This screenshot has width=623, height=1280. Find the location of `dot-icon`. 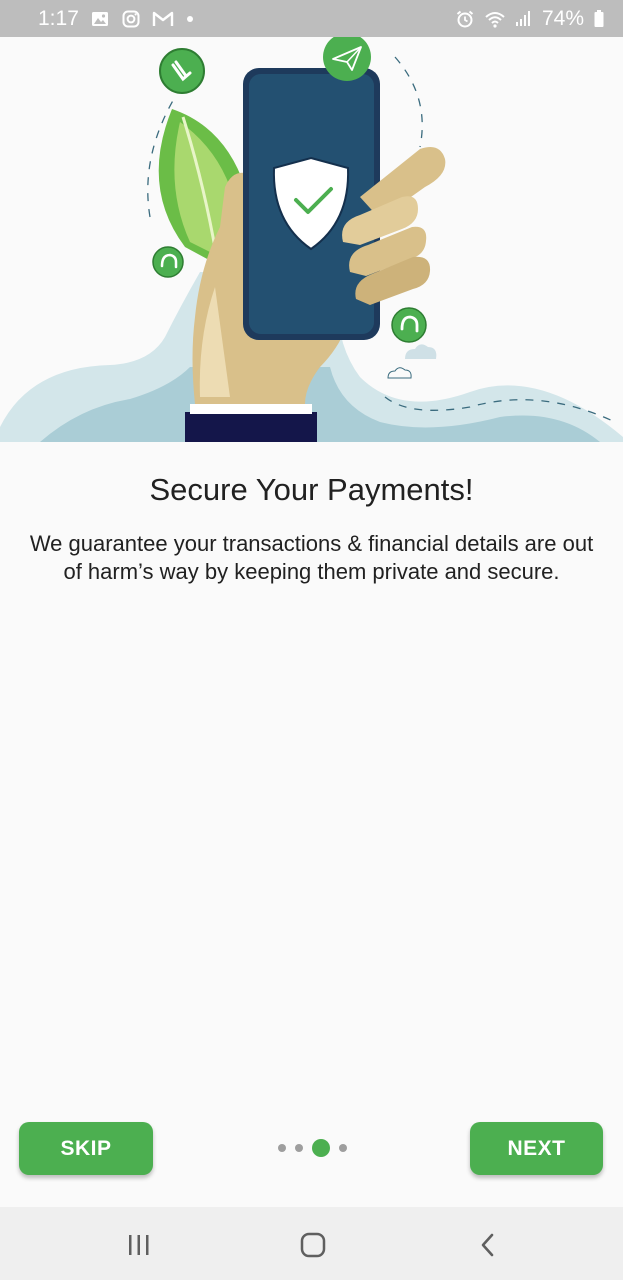

dot-icon is located at coordinates (189, 18).